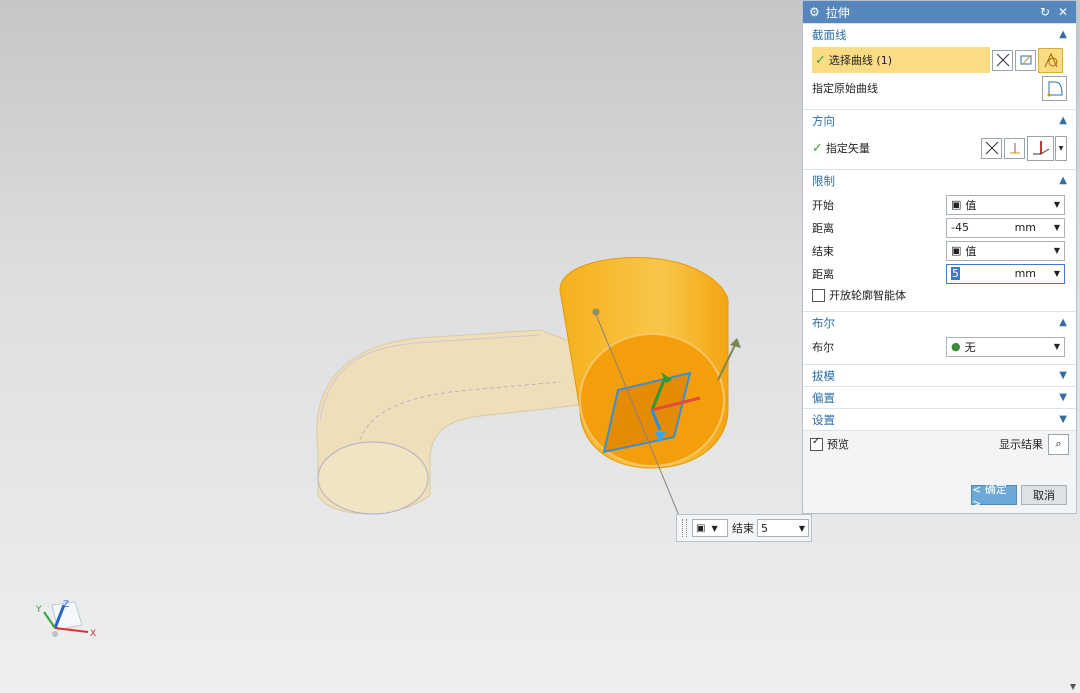 The image size is (1080, 693). What do you see at coordinates (816, 443) in the screenshot?
I see `preview-checkbox` at bounding box center [816, 443].